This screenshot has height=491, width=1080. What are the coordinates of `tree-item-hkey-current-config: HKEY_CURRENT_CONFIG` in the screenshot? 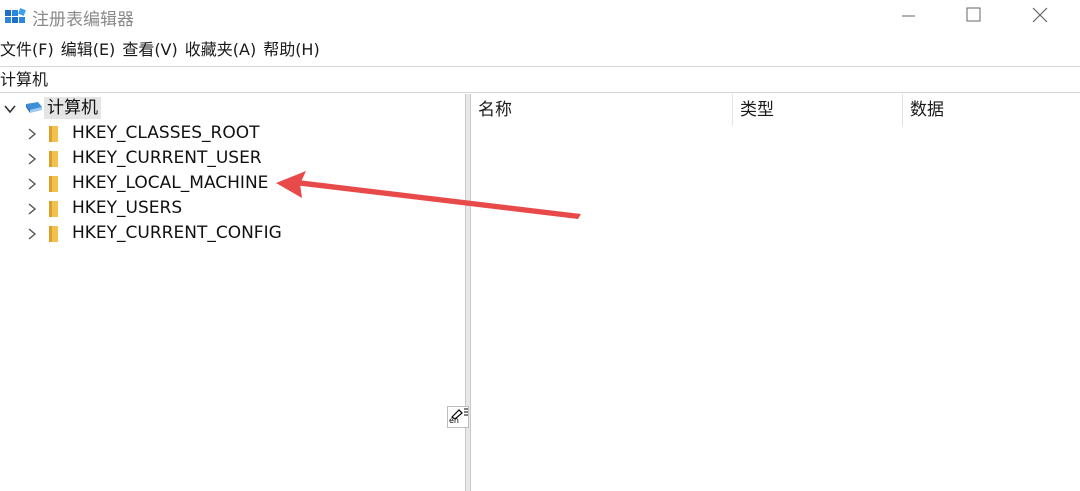 It's located at (230, 233).